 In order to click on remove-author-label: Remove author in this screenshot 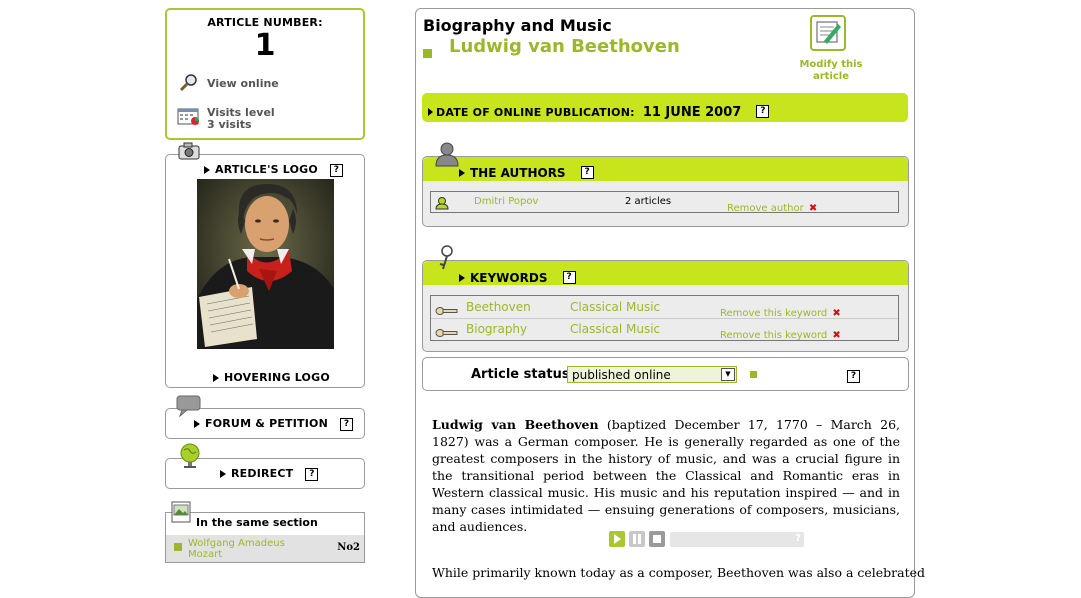, I will do `click(765, 208)`.